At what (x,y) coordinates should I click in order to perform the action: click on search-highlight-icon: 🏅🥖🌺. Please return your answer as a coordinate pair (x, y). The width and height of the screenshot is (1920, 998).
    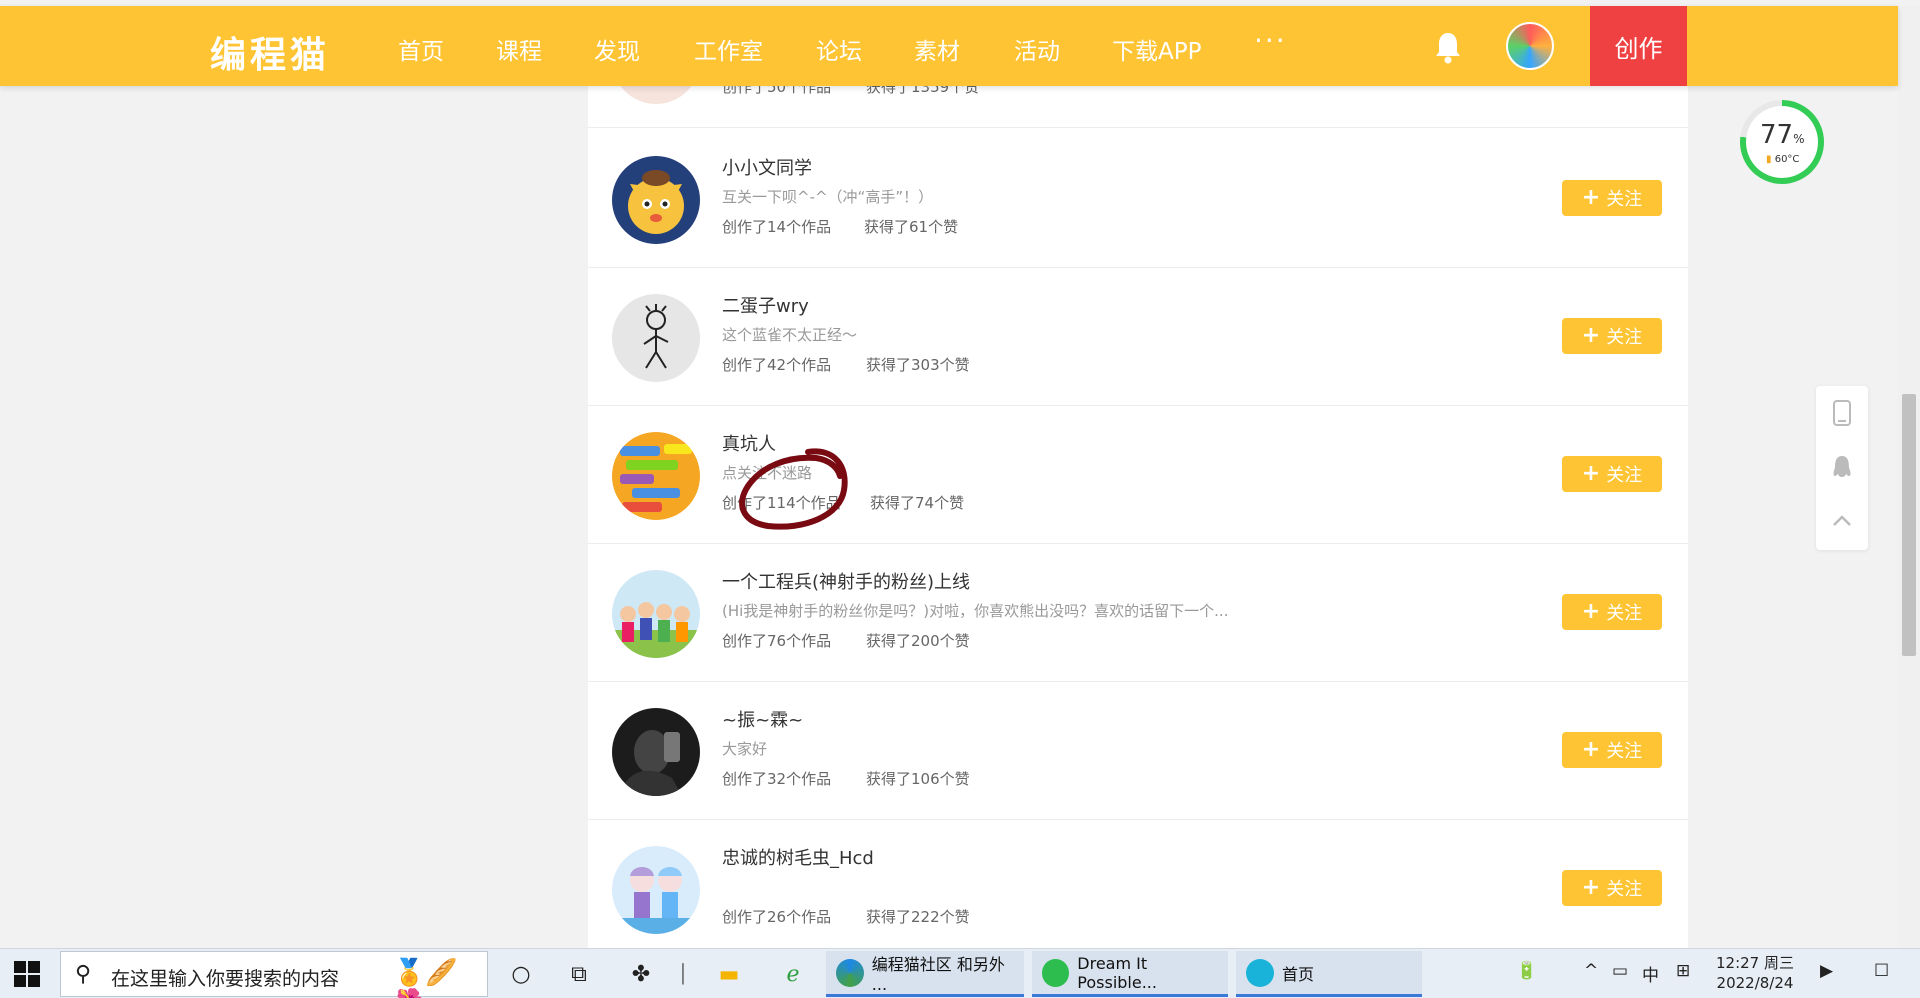
    Looking at the image, I should click on (425, 978).